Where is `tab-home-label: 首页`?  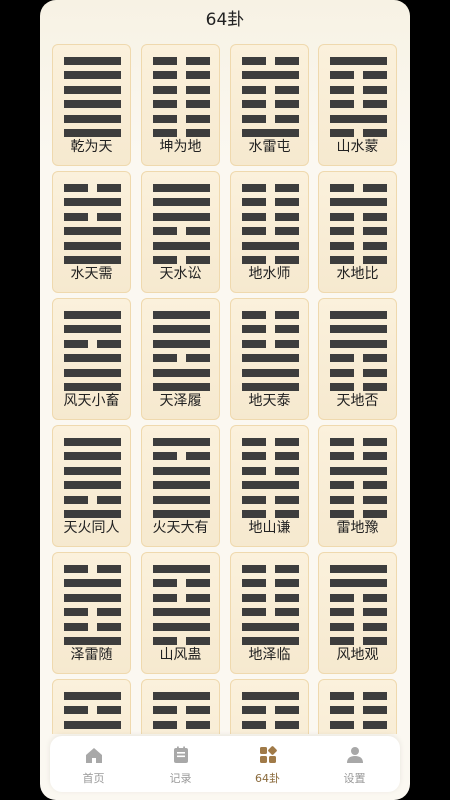
tab-home-label: 首页 is located at coordinates (93, 778).